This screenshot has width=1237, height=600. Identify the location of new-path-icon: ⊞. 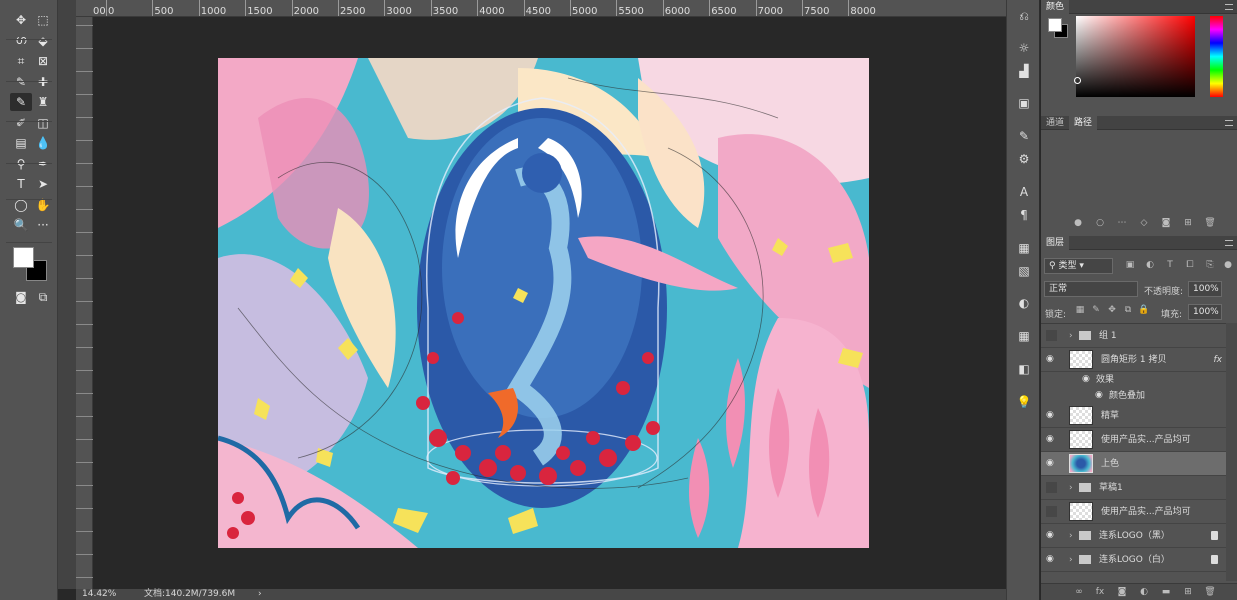
(1188, 223).